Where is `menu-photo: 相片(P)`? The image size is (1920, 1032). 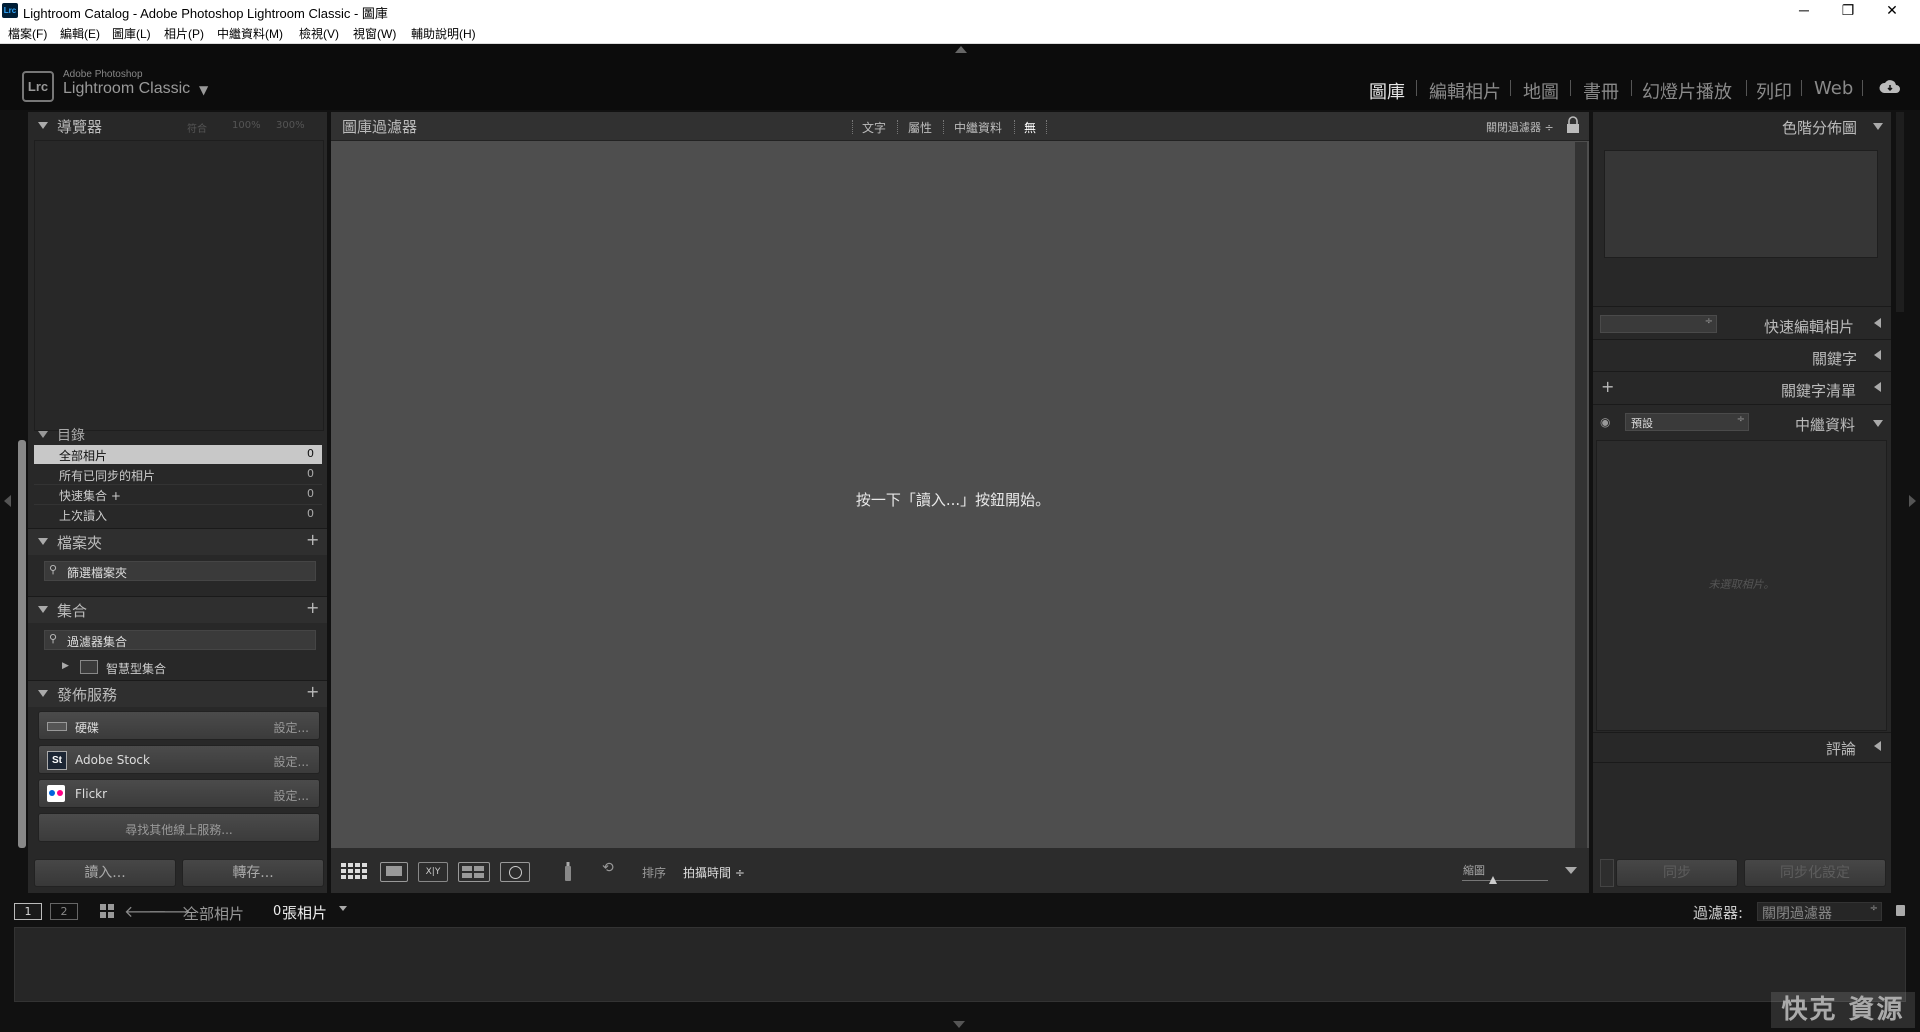 menu-photo: 相片(P) is located at coordinates (184, 33).